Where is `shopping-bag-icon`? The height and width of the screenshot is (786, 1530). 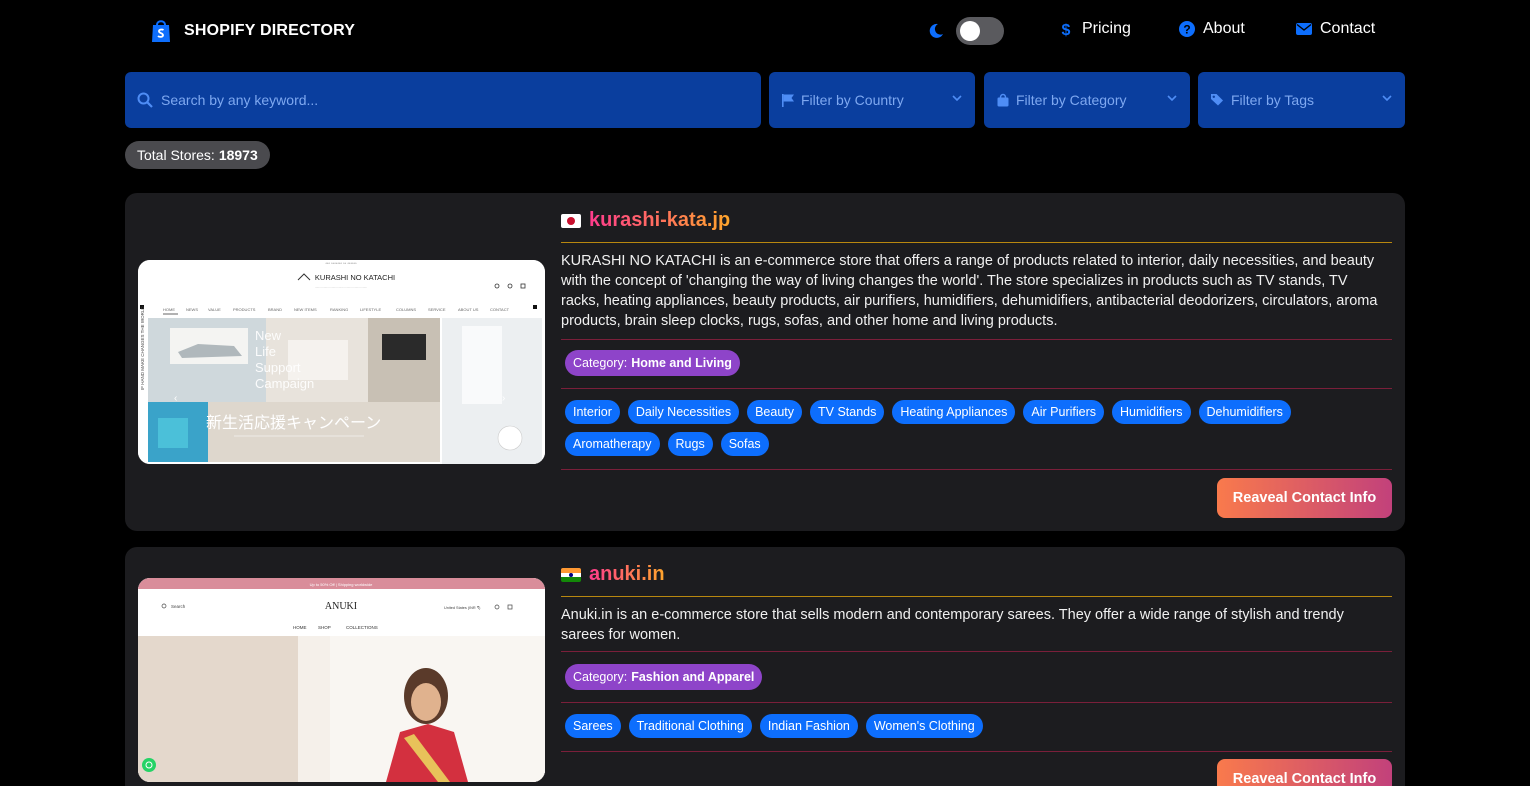
shopping-bag-icon is located at coordinates (1003, 100).